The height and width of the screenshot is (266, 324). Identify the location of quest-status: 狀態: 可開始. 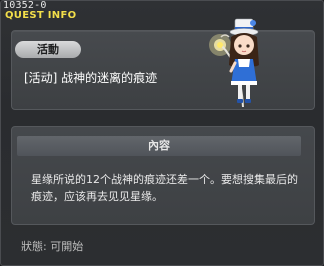
(52, 246).